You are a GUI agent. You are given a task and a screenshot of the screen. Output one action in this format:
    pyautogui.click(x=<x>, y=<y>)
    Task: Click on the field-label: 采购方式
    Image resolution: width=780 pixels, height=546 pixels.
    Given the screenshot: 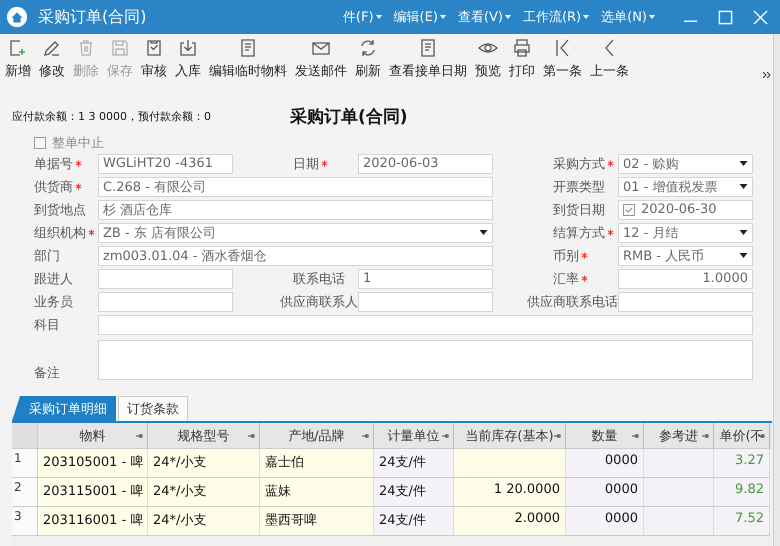 What is the action you would take?
    pyautogui.click(x=579, y=164)
    